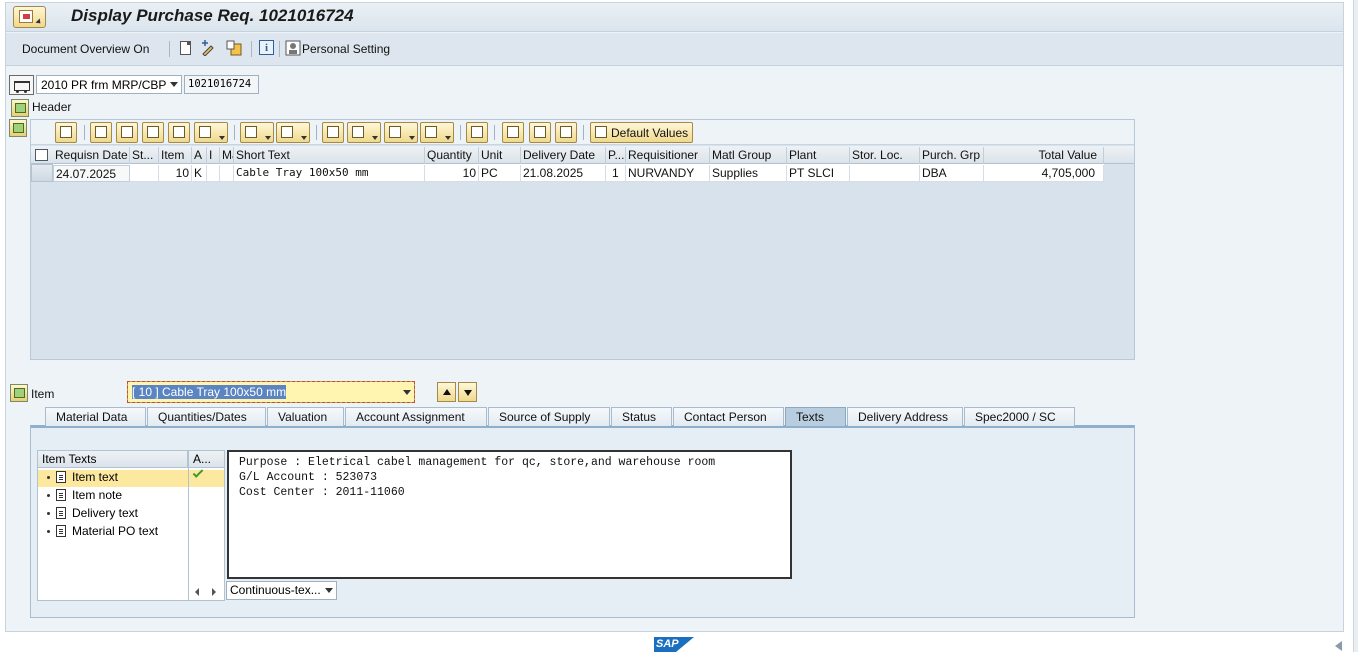 This screenshot has width=1358, height=652. What do you see at coordinates (452, 155) in the screenshot?
I see `column-header: Quantity` at bounding box center [452, 155].